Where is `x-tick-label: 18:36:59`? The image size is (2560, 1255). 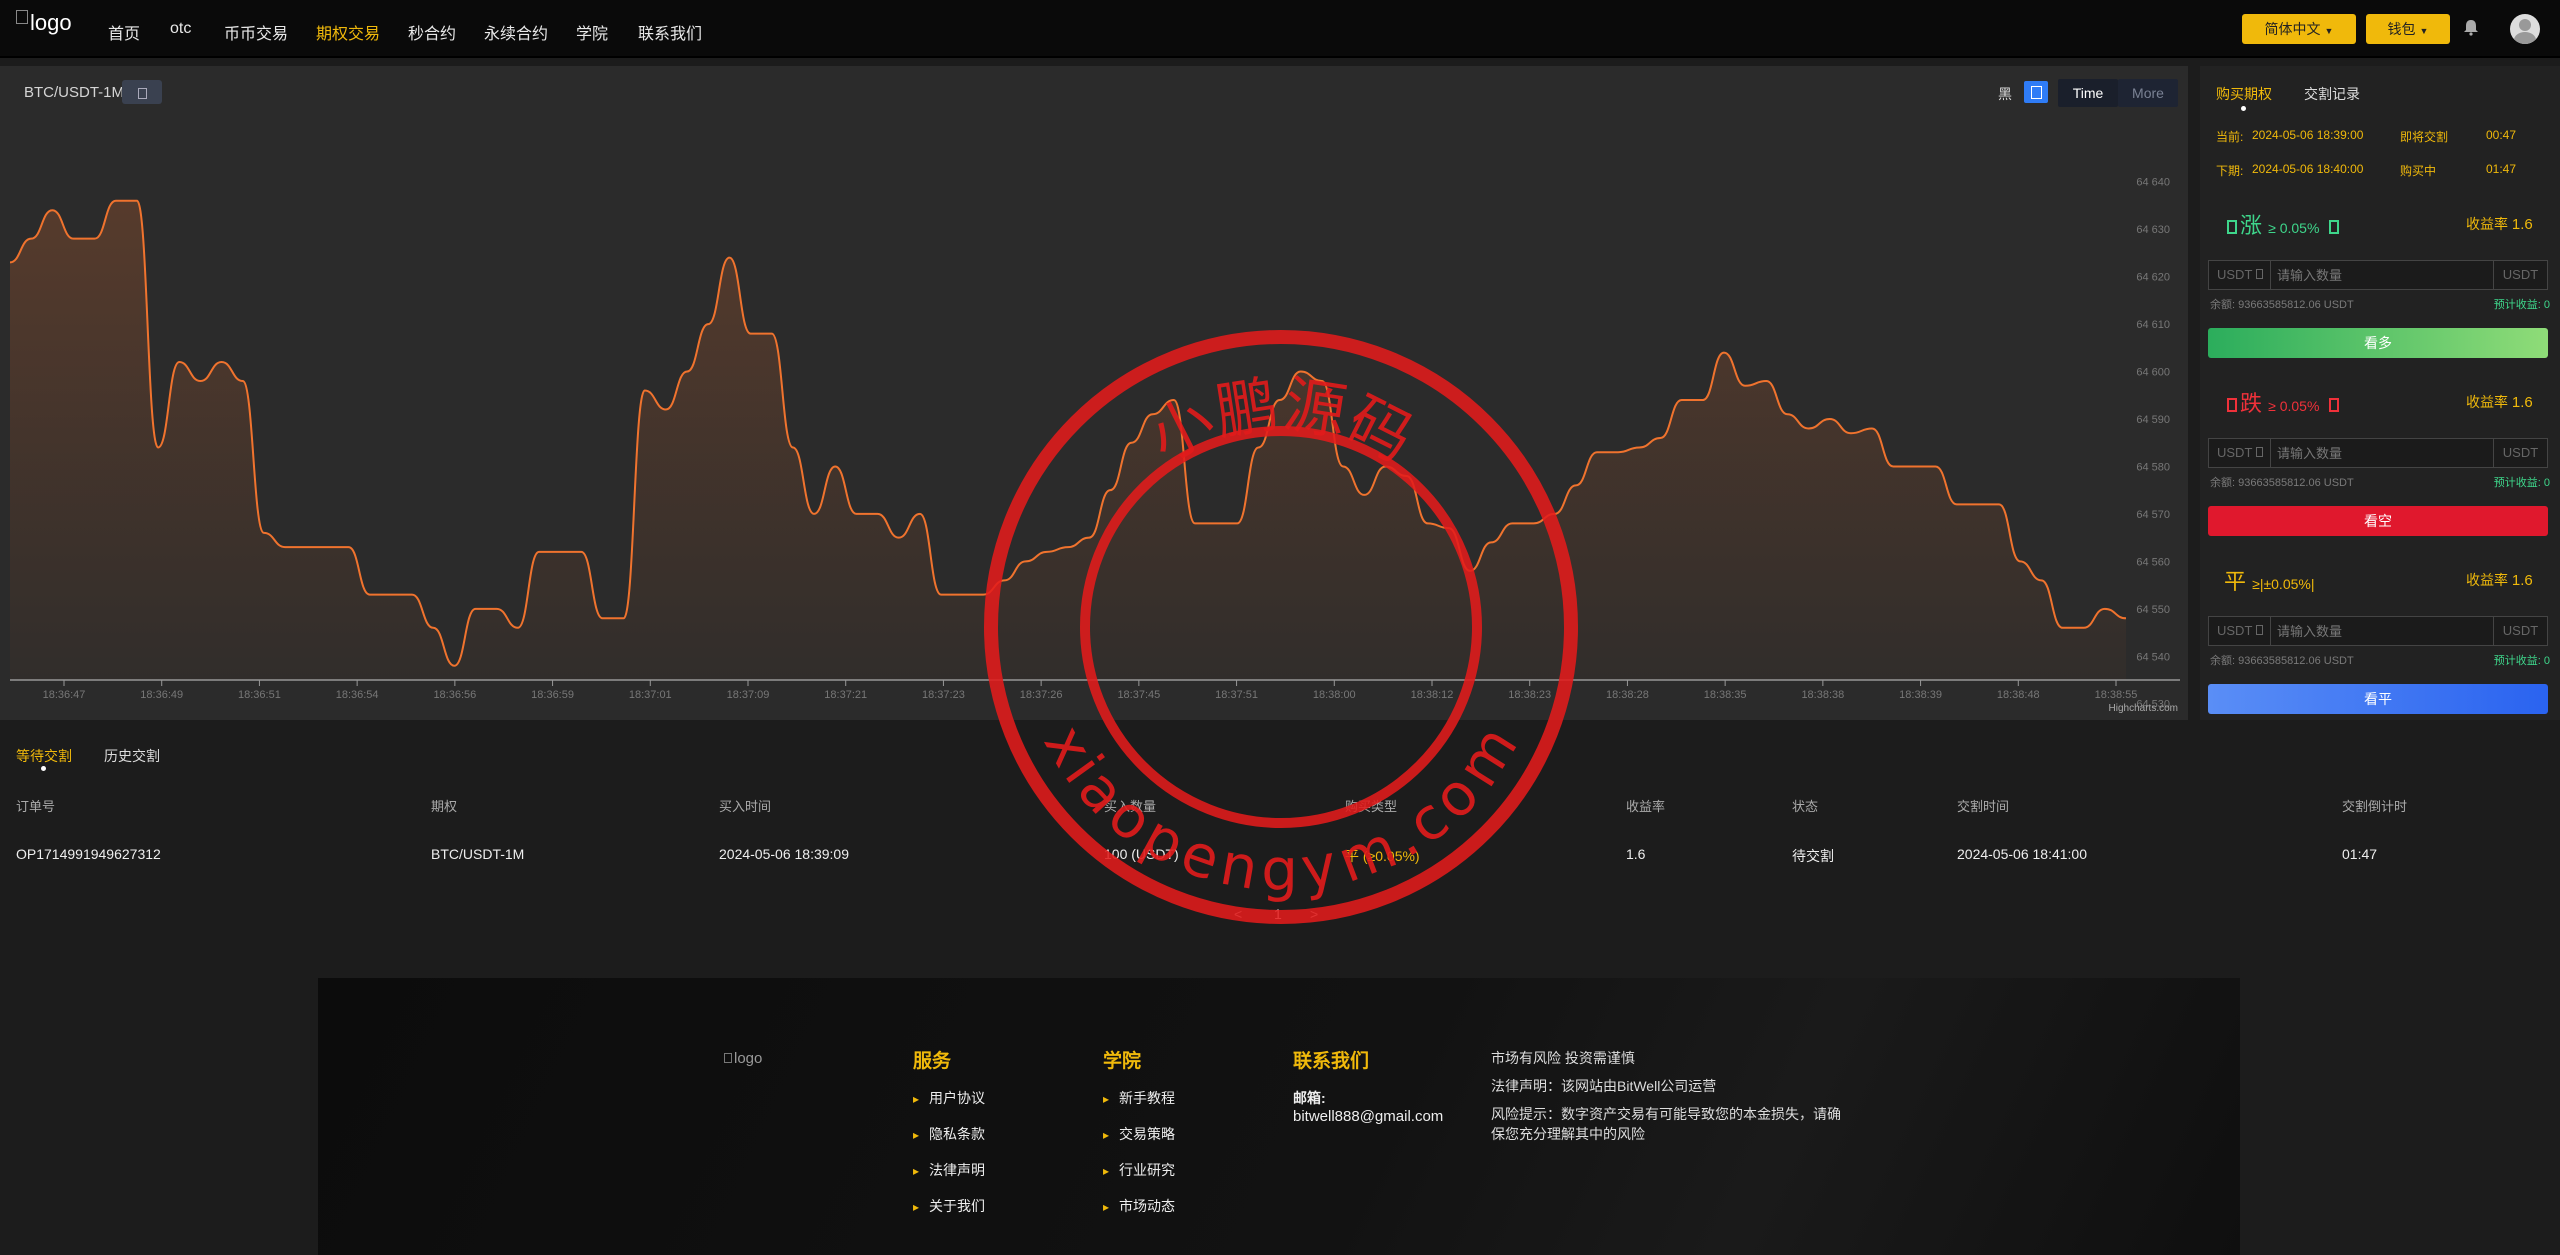
x-tick-label: 18:36:59 is located at coordinates (552, 695).